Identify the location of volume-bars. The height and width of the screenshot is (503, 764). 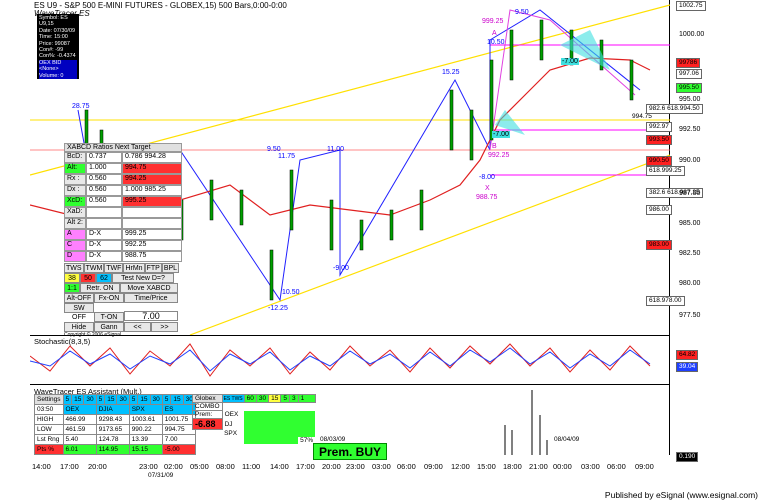
(526, 422).